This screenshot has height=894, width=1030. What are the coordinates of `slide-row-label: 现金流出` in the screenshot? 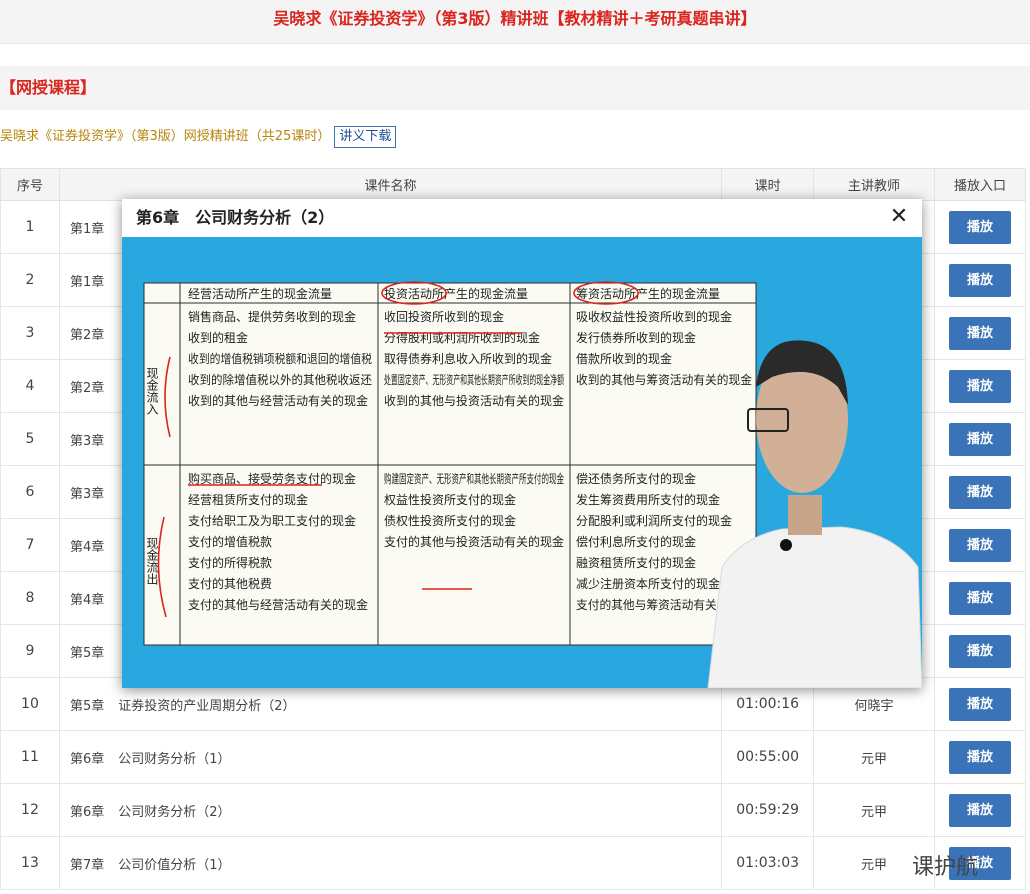 It's located at (152, 561).